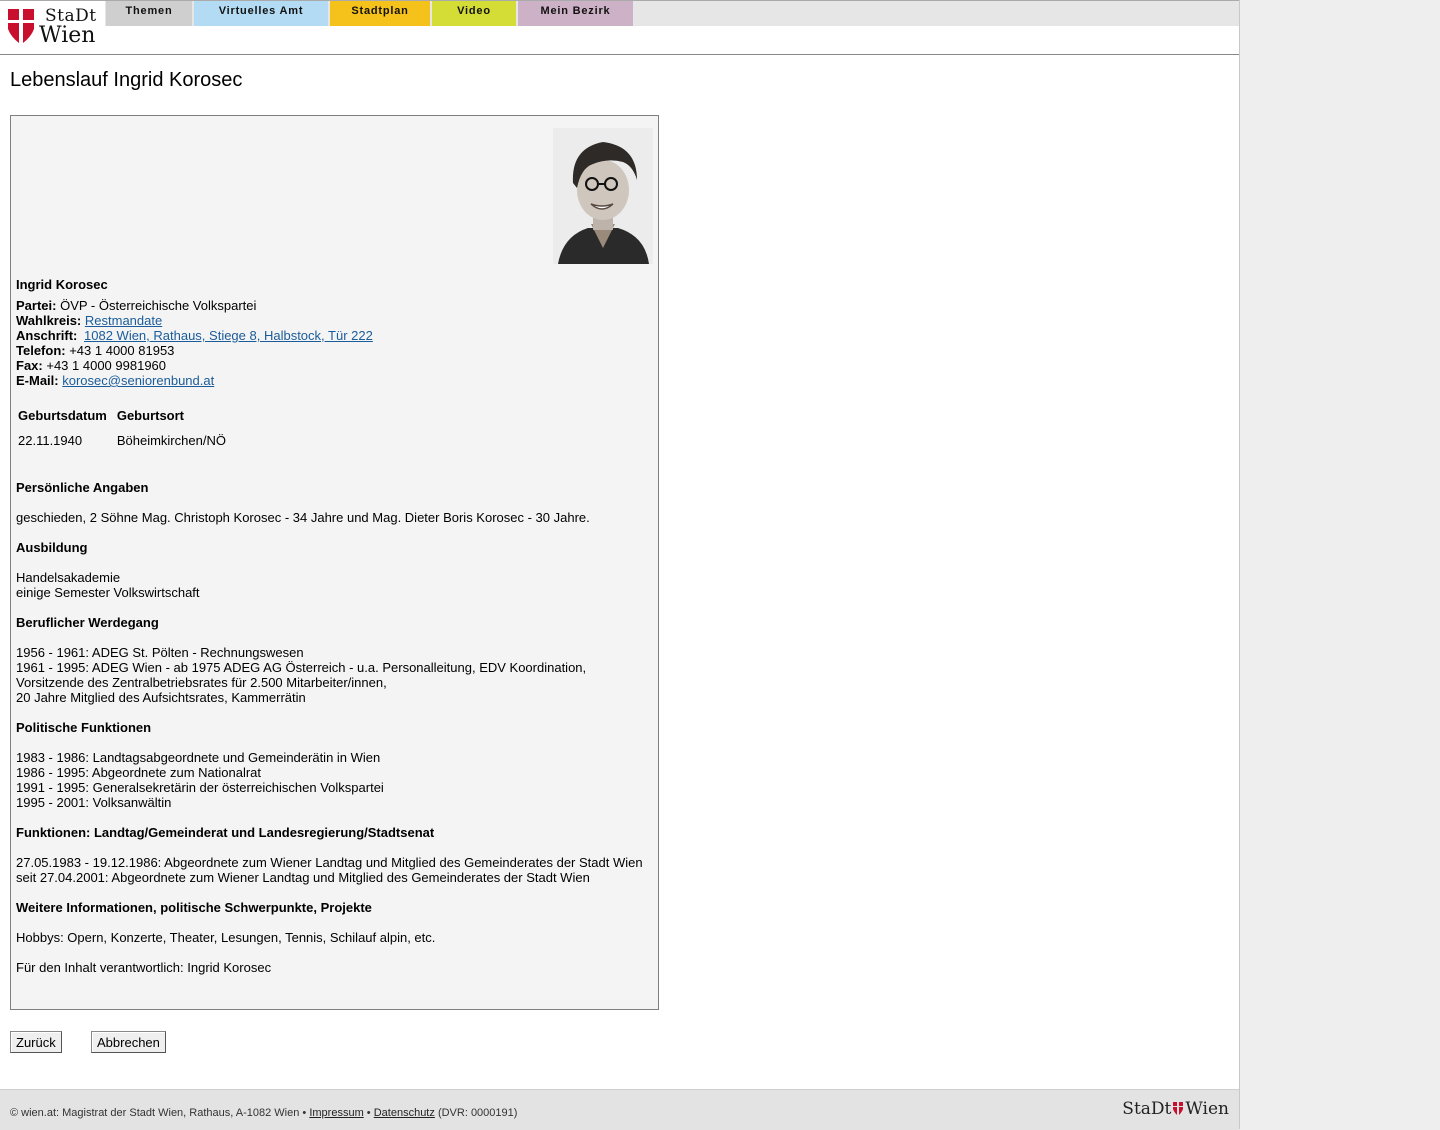 This screenshot has width=1440, height=1130. I want to click on telefon-label: Telefon:, so click(41, 350).